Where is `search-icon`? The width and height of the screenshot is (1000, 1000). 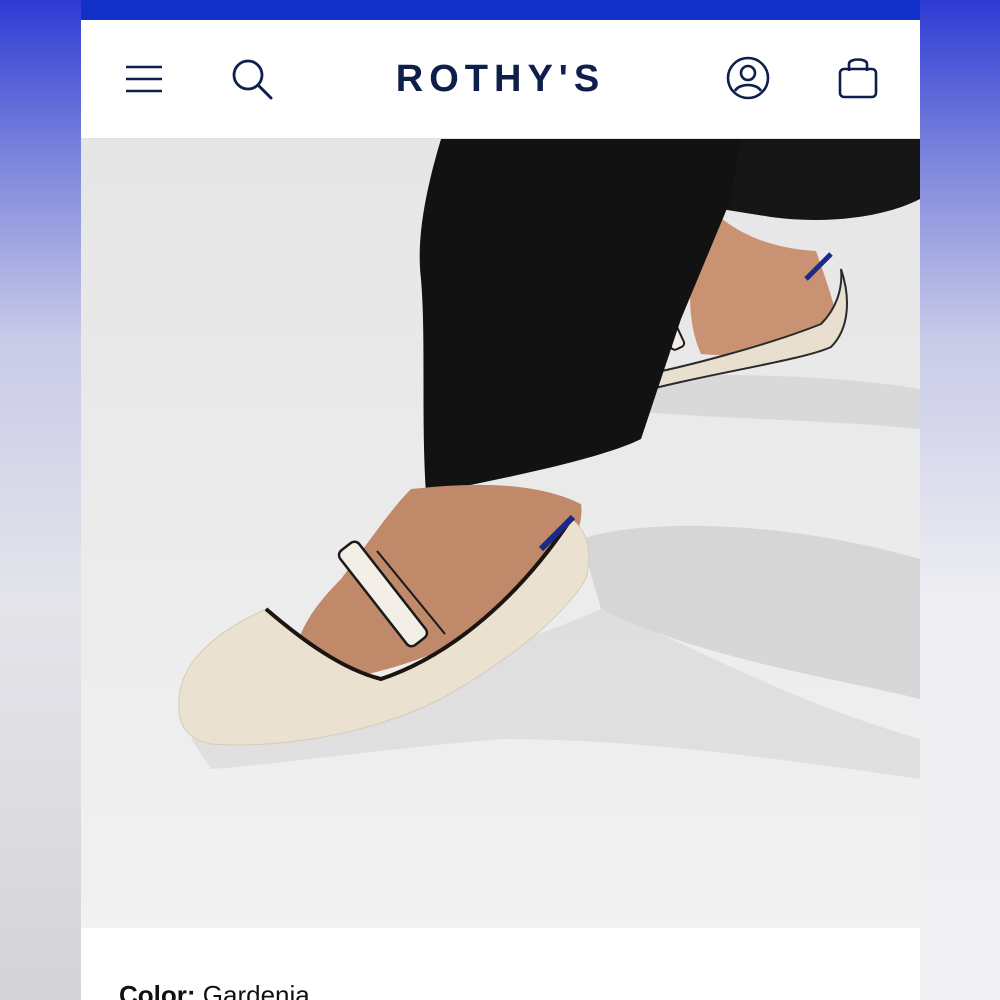 search-icon is located at coordinates (252, 79).